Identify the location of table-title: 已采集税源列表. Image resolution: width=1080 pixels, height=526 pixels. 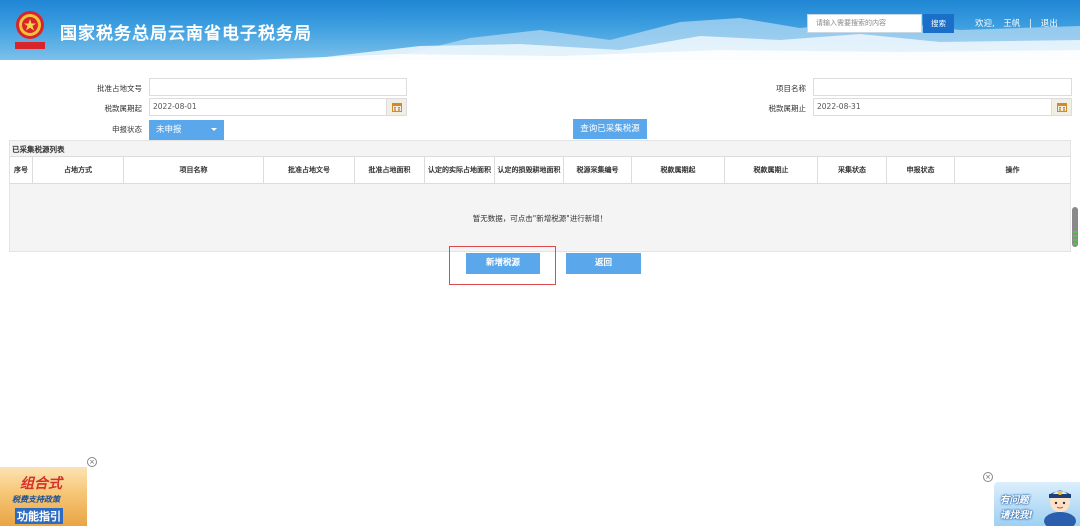
(38, 149).